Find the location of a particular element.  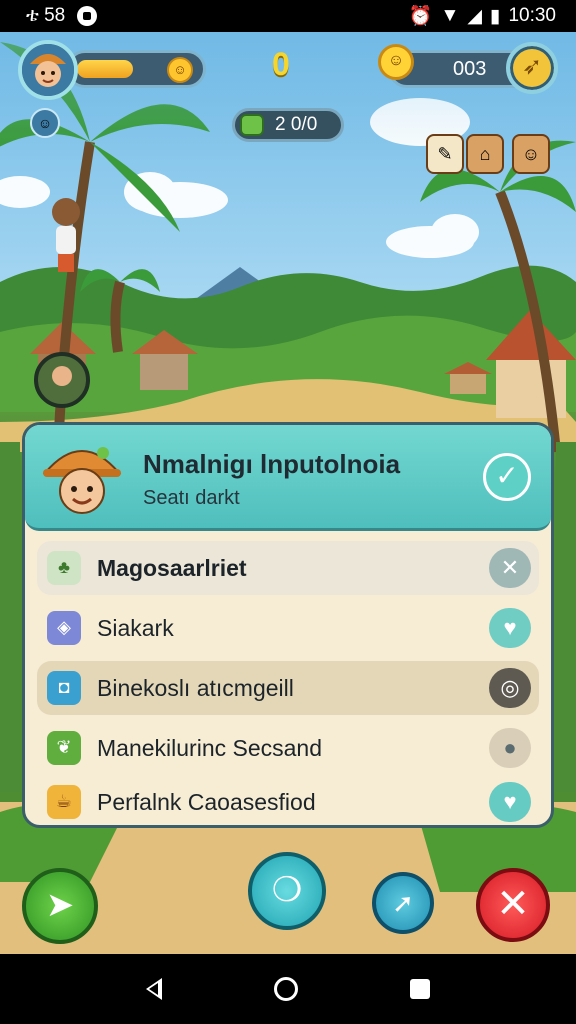

send-plane-button: ➤ is located at coordinates (60, 906).